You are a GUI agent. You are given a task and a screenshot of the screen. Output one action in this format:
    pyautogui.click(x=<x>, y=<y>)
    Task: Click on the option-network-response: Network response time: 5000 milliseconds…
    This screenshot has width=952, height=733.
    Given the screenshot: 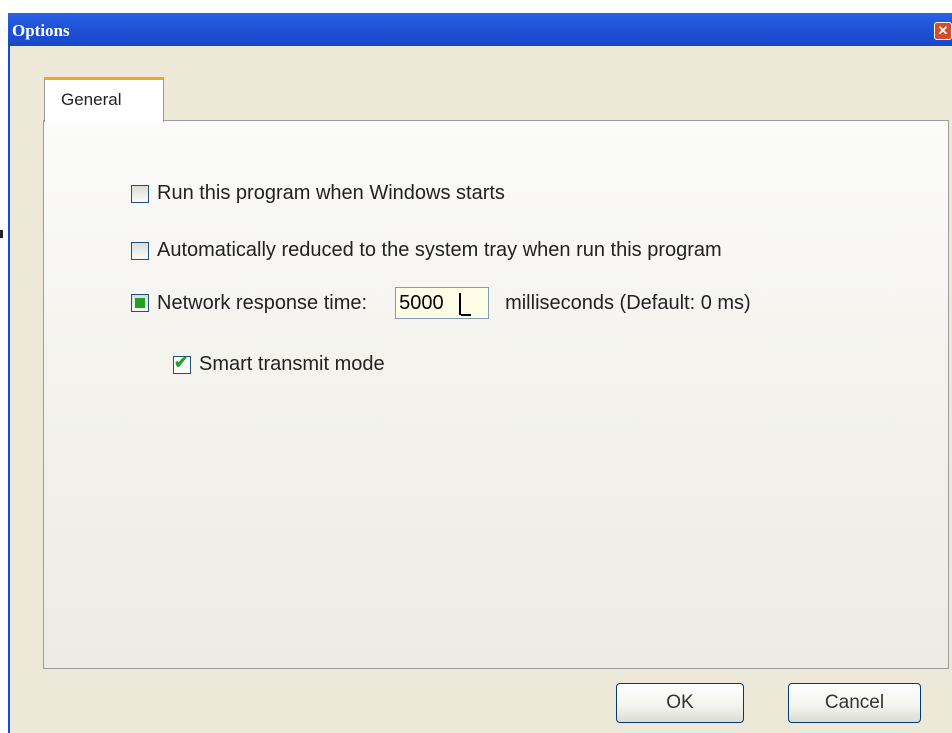 What is the action you would take?
    pyautogui.click(x=441, y=303)
    